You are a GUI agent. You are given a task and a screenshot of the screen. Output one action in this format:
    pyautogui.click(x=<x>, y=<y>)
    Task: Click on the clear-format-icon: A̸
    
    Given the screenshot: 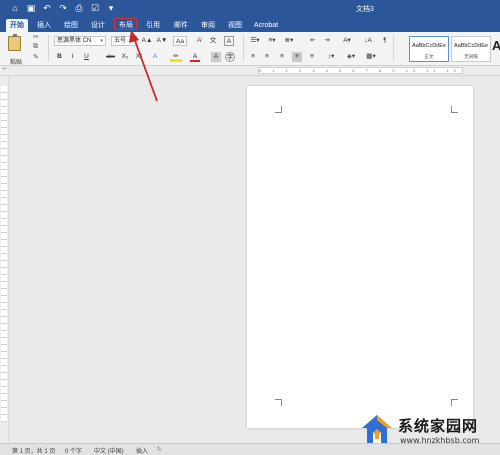 What is the action you would take?
    pyautogui.click(x=199, y=41)
    